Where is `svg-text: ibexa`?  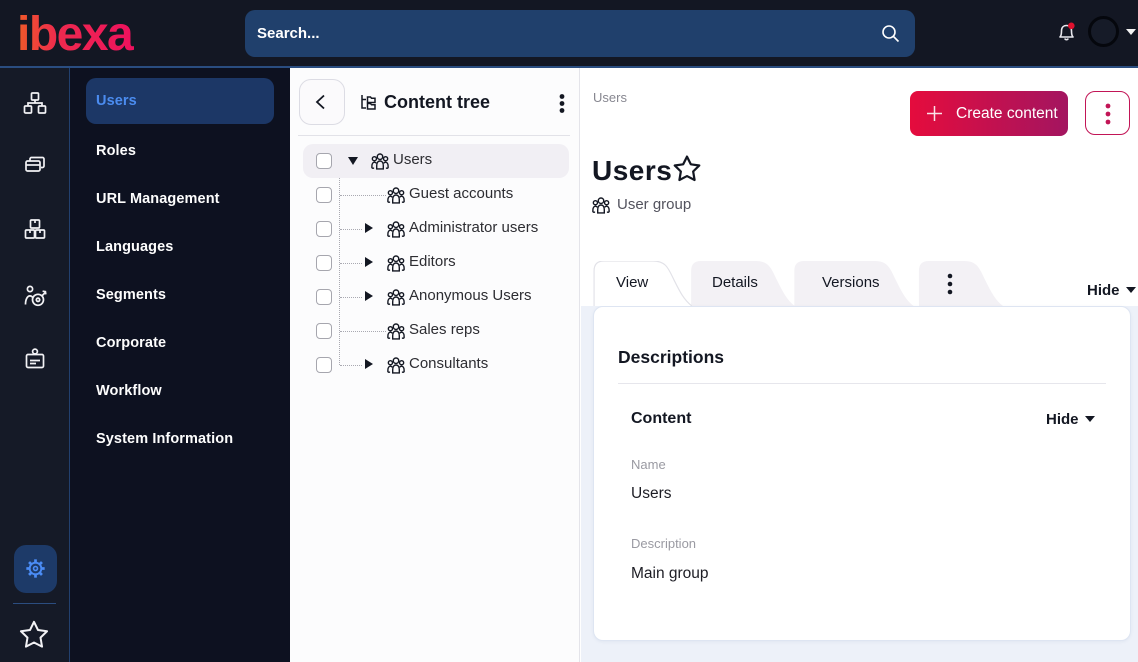 svg-text: ibexa is located at coordinates (75, 35).